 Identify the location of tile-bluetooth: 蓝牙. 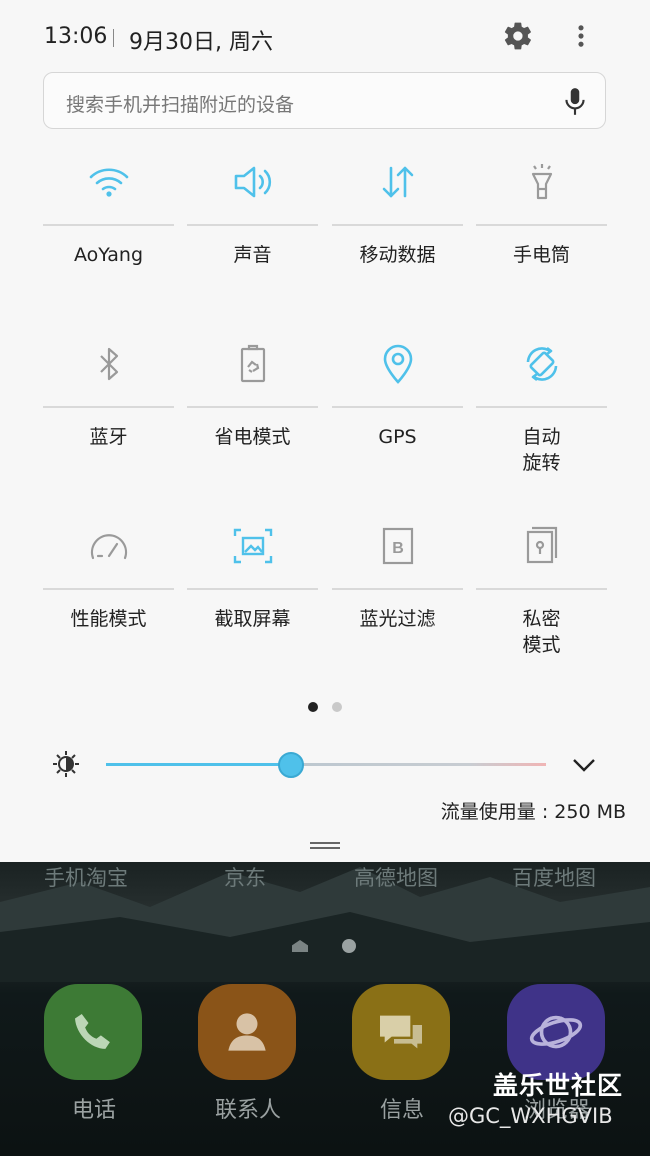
(108, 409).